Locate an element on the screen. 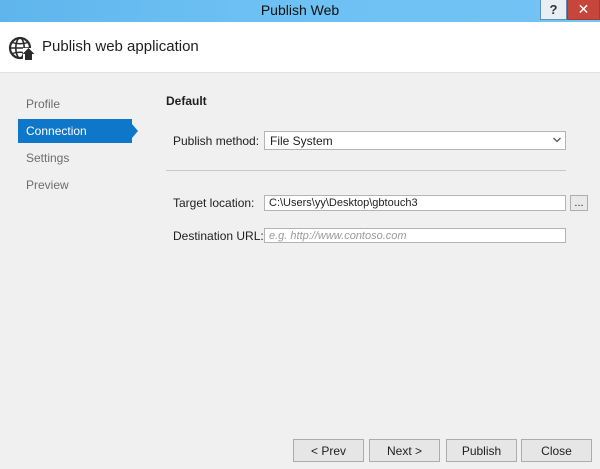  close-button: Close is located at coordinates (556, 450).